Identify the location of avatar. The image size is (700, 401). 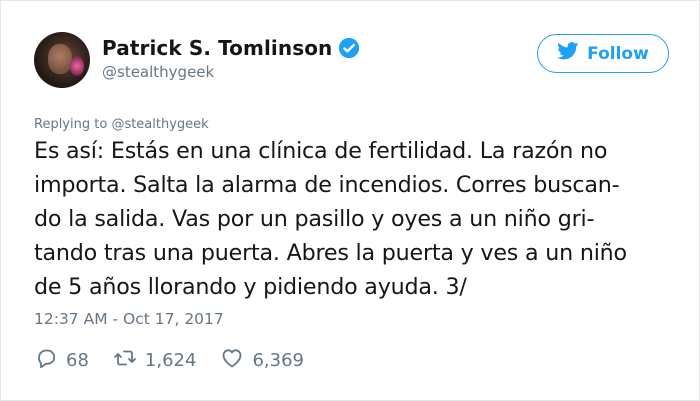
(62, 60).